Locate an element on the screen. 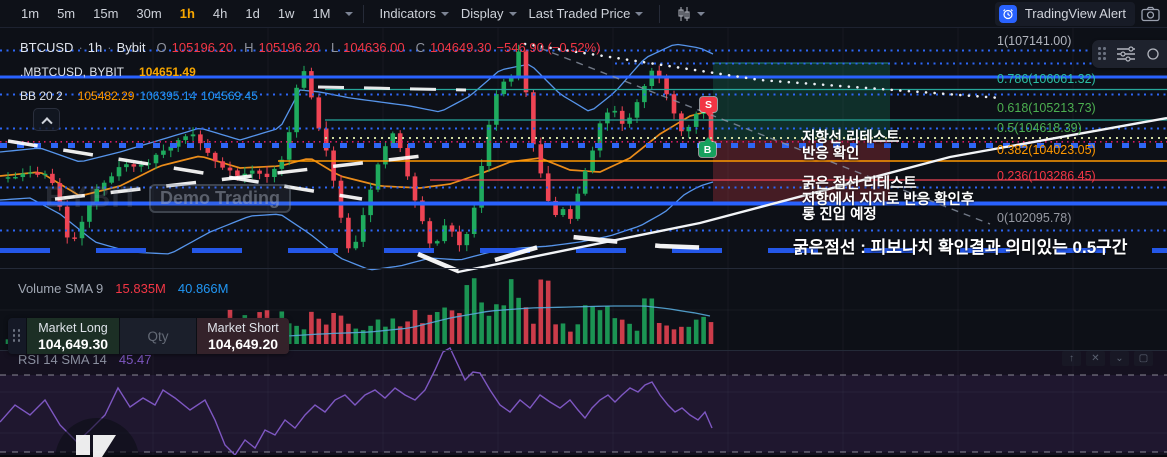  rsi-legend-row: RSI 14 SMA 14 45.47 is located at coordinates (84, 359).